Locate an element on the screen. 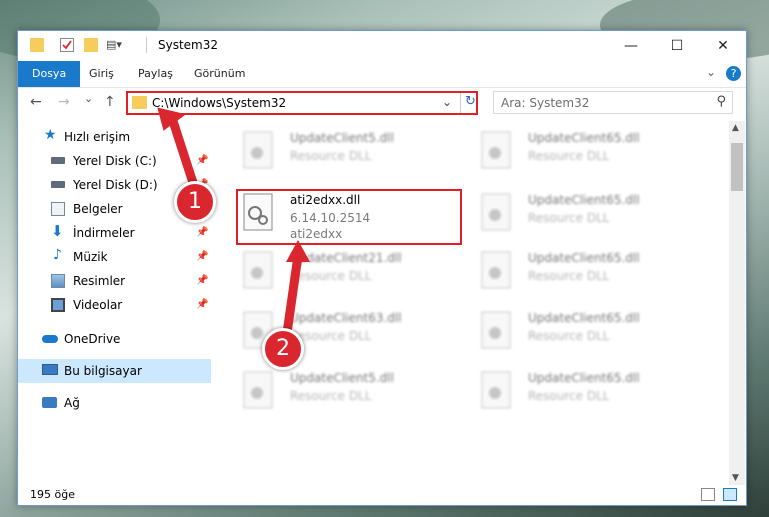 The height and width of the screenshot is (517, 769). sidebar-item-local-disk-c: Yerel Disk (C:) 📌 is located at coordinates (114, 161).